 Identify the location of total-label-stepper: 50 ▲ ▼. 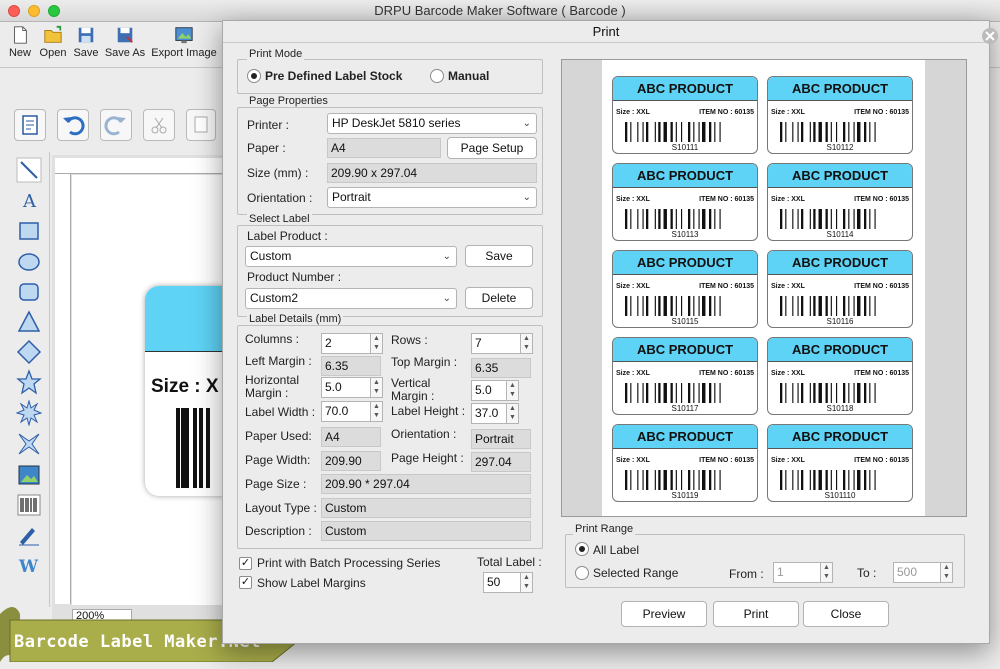
(508, 582).